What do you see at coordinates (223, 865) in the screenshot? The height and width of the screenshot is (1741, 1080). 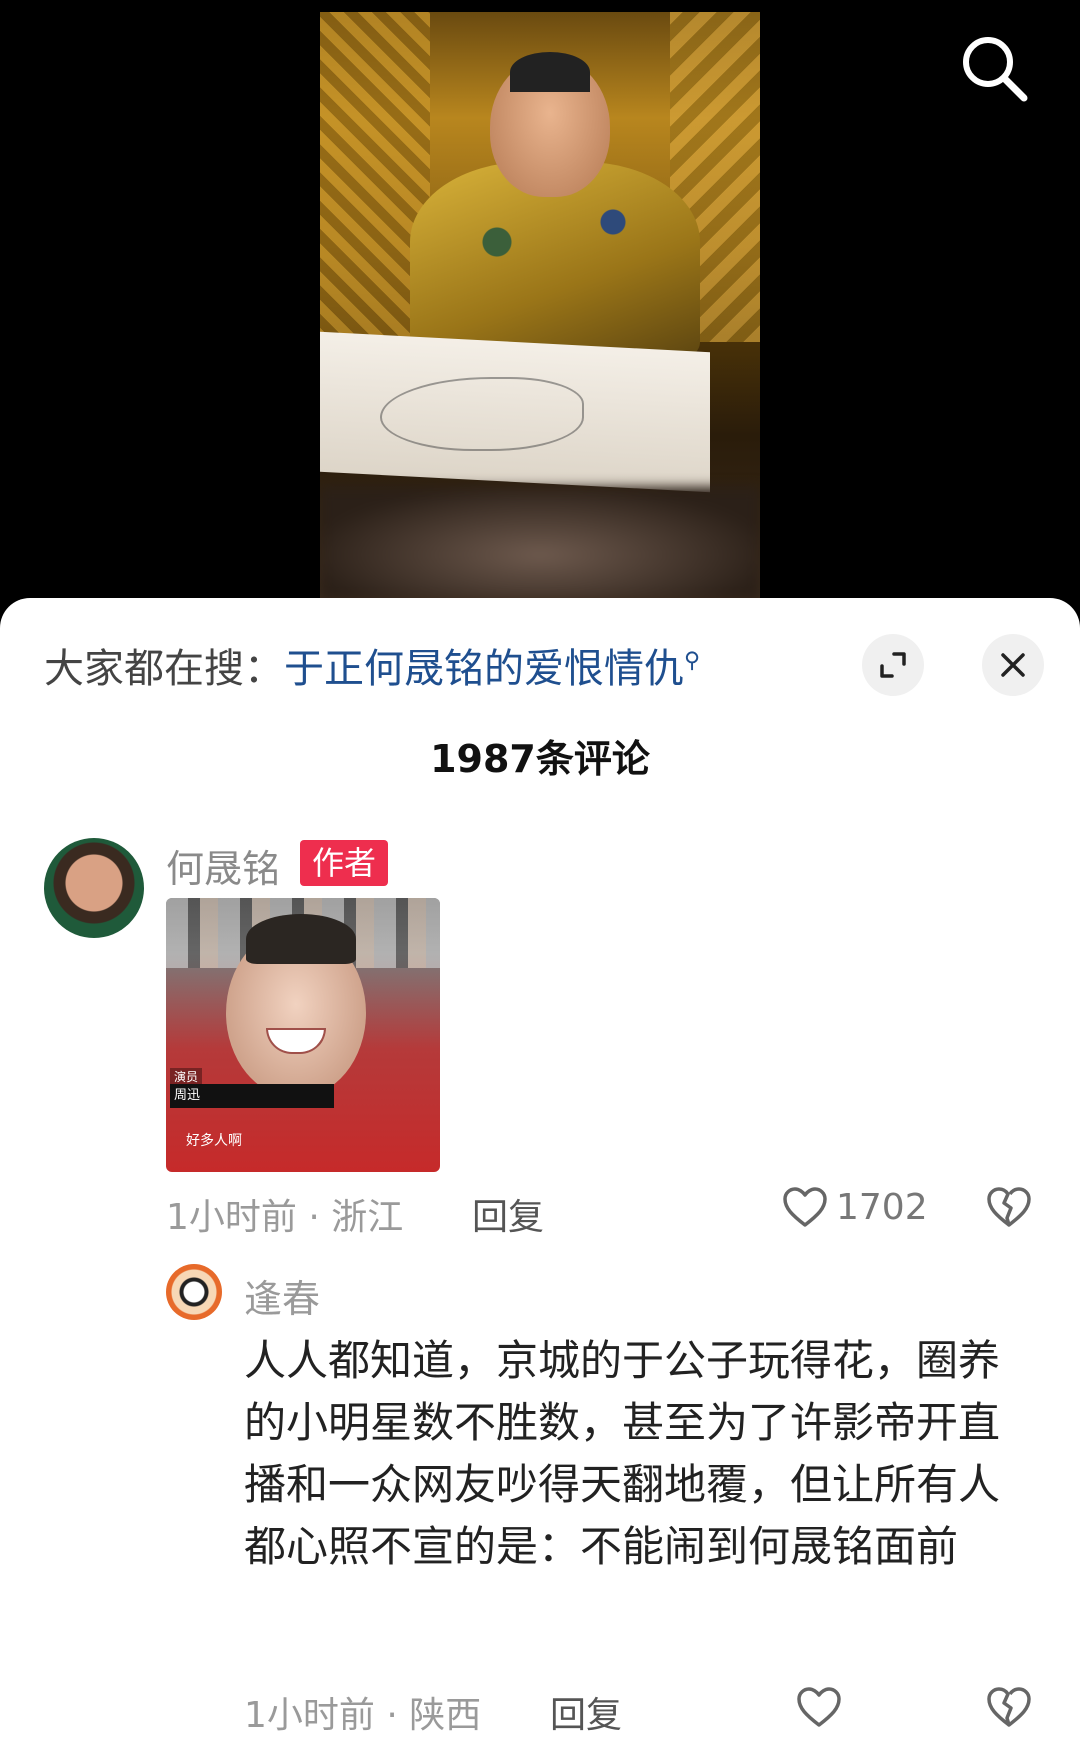 I see `comment-username: 何晟铭` at bounding box center [223, 865].